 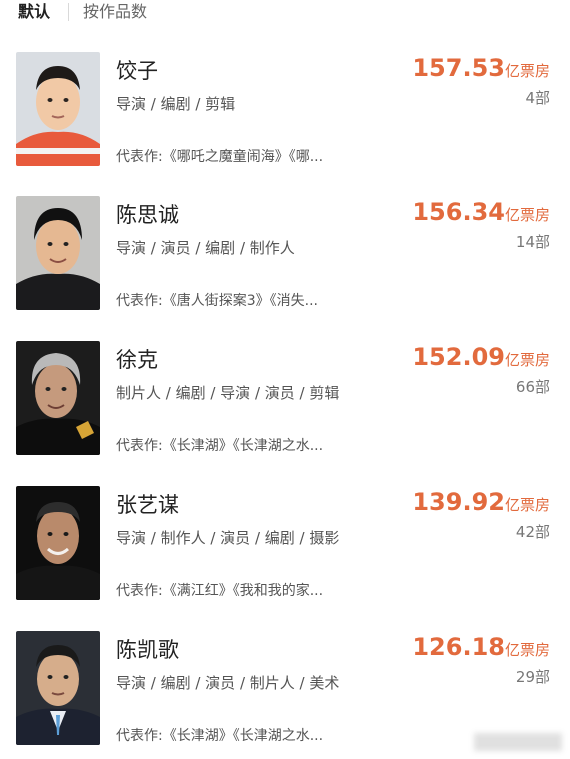 What do you see at coordinates (532, 242) in the screenshot?
I see `works-count: 14部` at bounding box center [532, 242].